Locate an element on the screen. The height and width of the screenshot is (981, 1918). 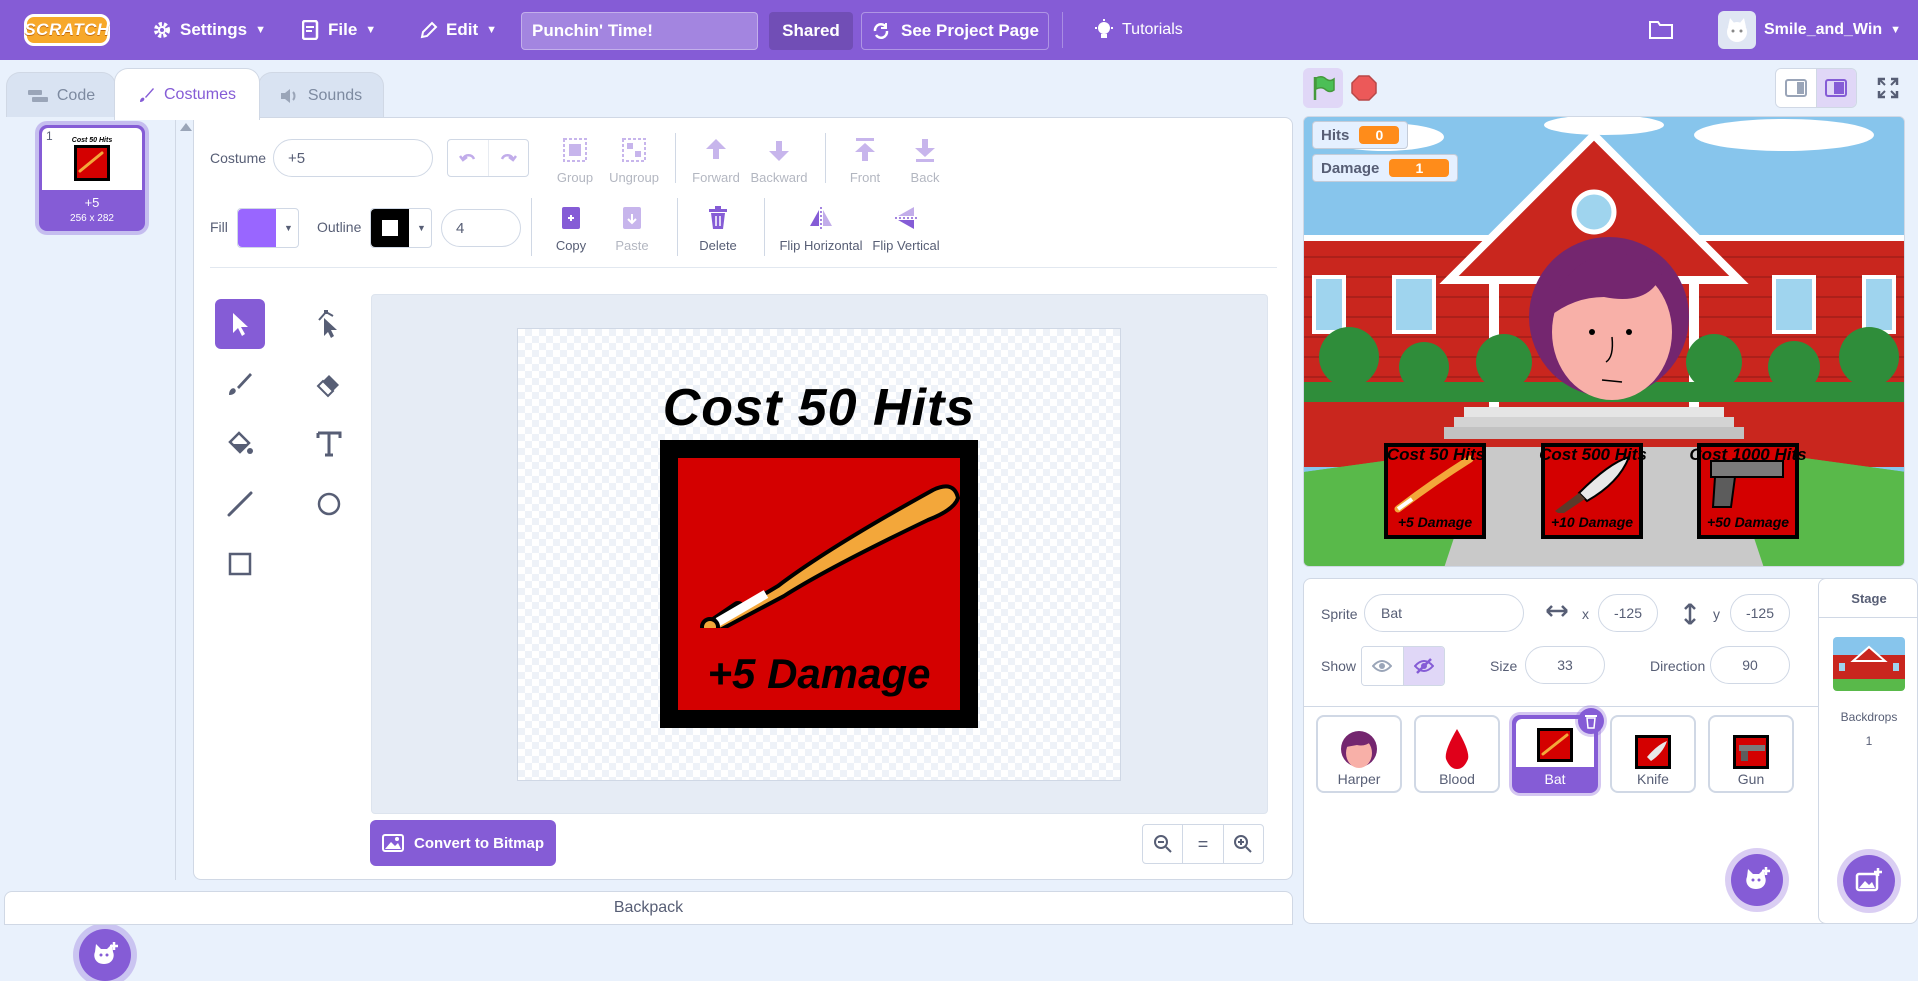
y-position-input: -125 is located at coordinates (1760, 613).